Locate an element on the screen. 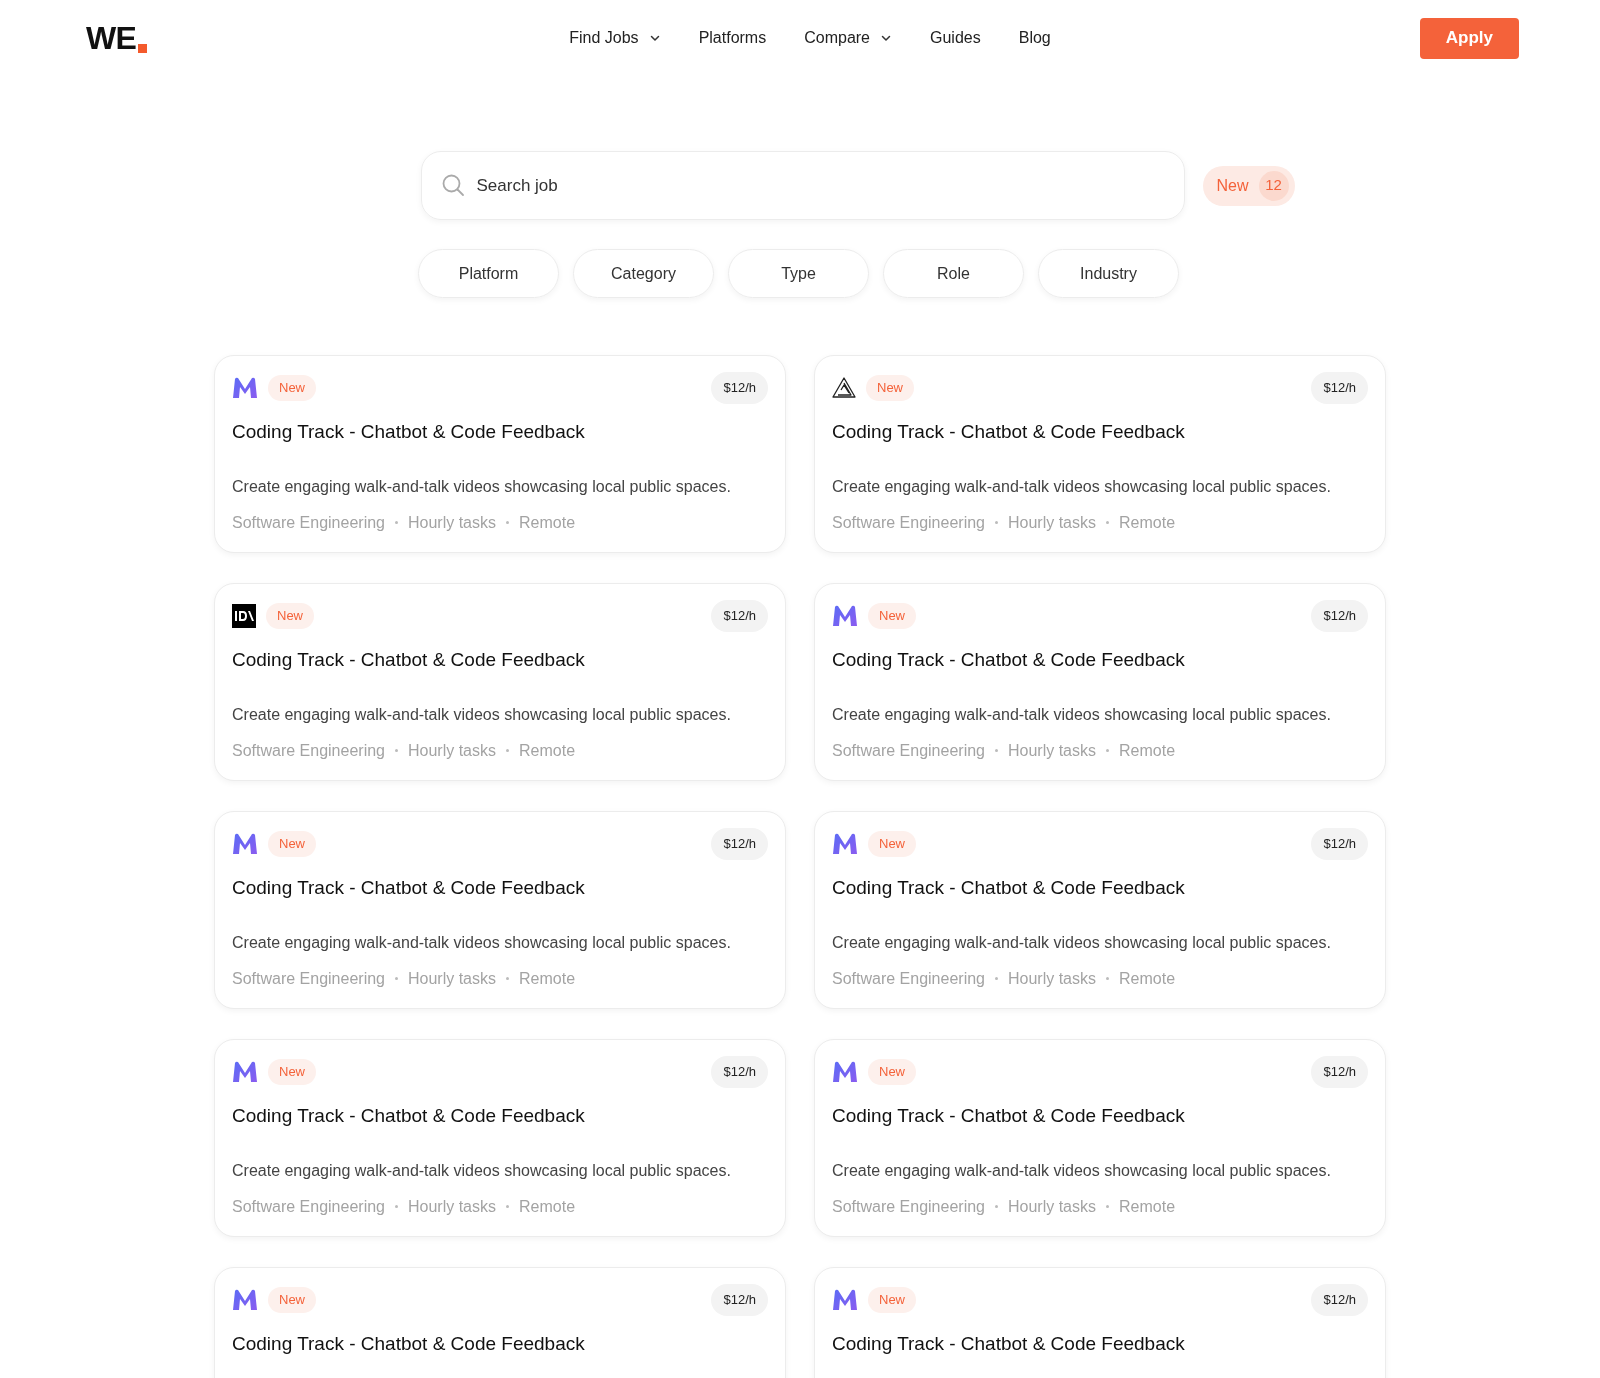 The image size is (1600, 1378). new-label: New is located at coordinates (1232, 185).